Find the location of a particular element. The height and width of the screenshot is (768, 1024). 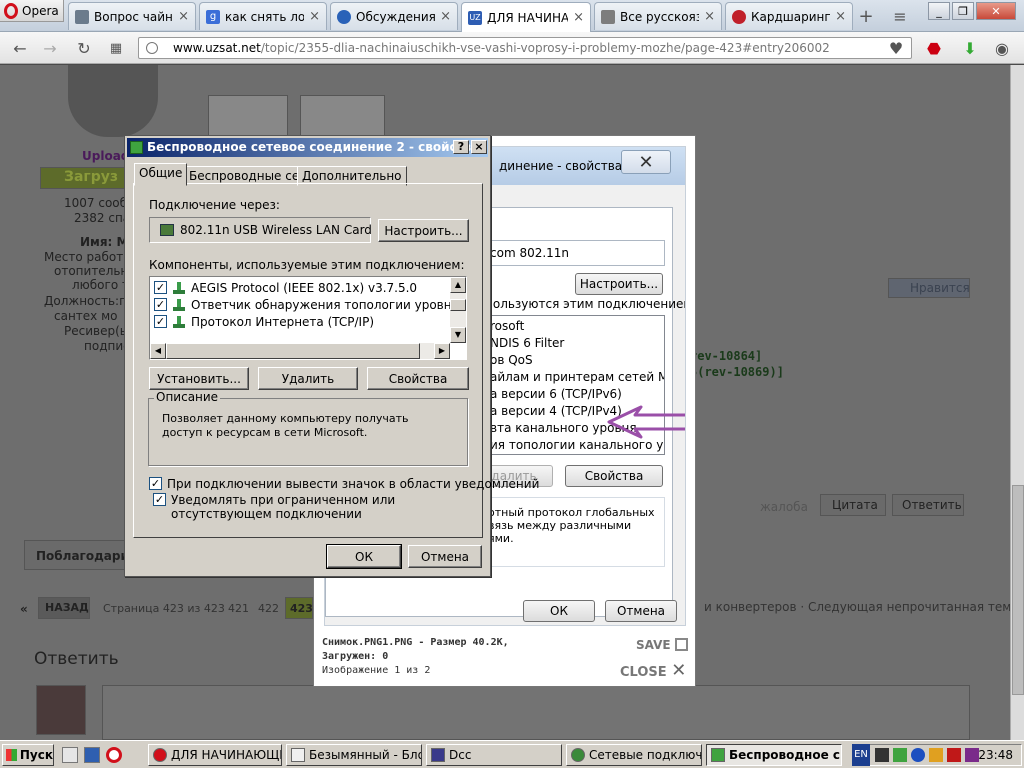

network-tray-icon is located at coordinates (900, 755).